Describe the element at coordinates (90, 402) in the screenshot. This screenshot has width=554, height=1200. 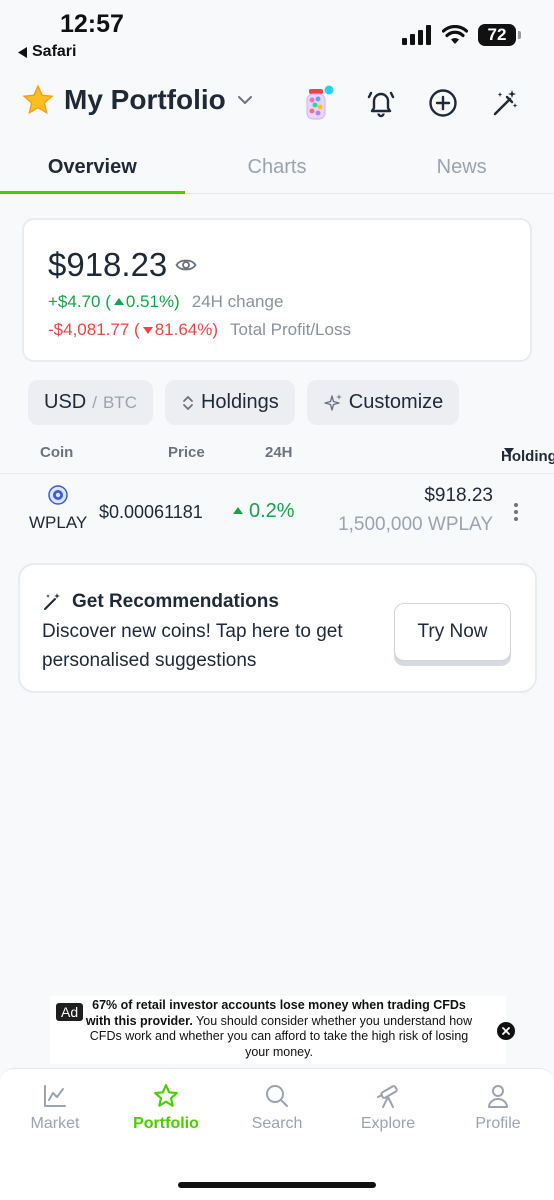
I see `currency-toggle: USD / BTC` at that location.